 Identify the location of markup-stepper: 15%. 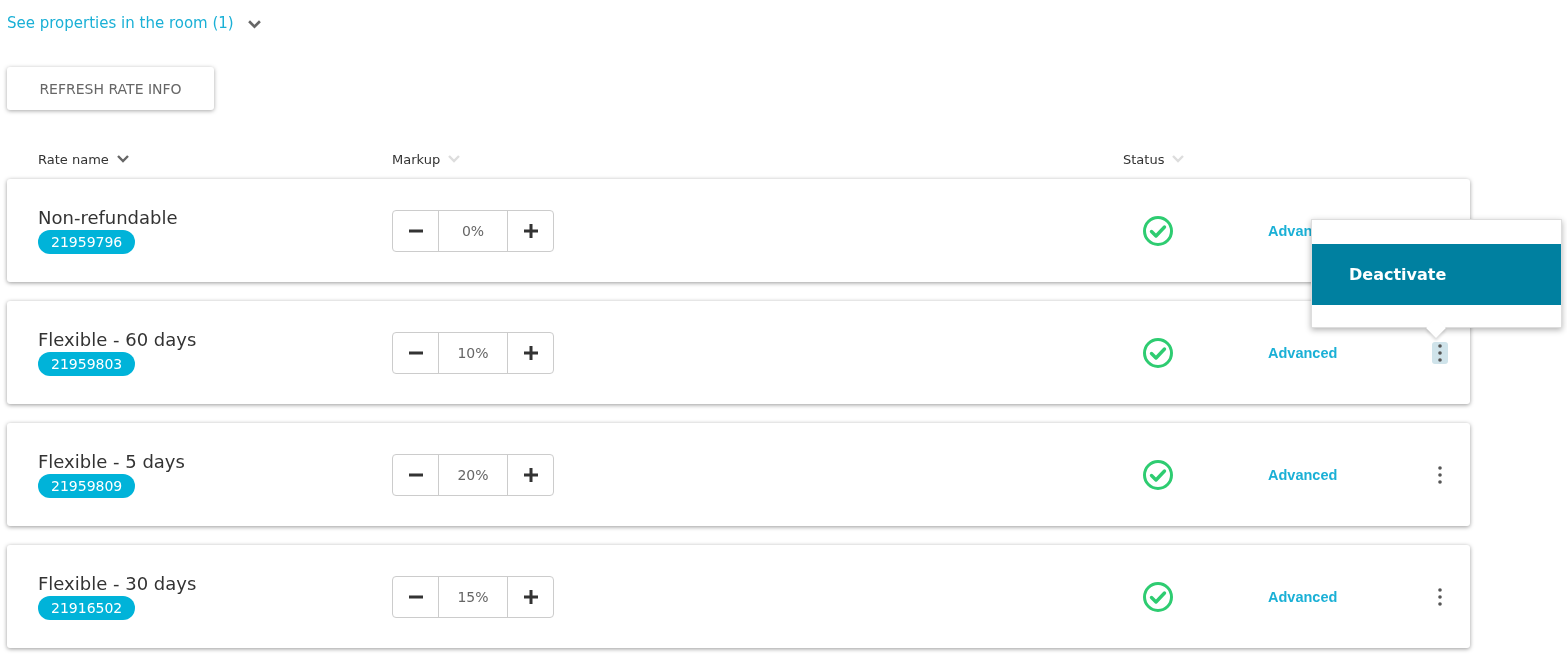
(473, 596).